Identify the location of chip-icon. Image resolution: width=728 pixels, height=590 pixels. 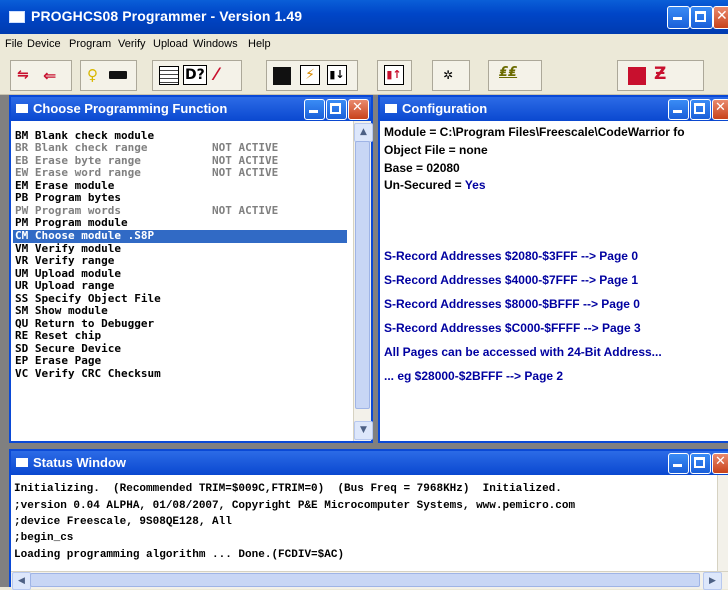
(118, 75).